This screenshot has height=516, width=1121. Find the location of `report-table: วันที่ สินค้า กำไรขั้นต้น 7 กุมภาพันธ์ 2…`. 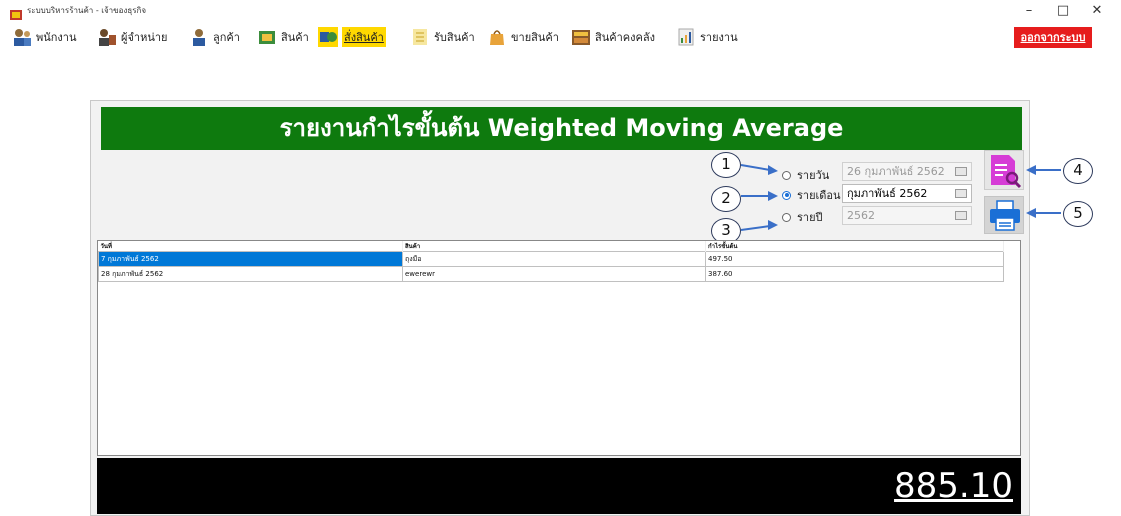

report-table: วันที่ สินค้า กำไรขั้นต้น 7 กุมภาพันธ์ 2… is located at coordinates (551, 261).